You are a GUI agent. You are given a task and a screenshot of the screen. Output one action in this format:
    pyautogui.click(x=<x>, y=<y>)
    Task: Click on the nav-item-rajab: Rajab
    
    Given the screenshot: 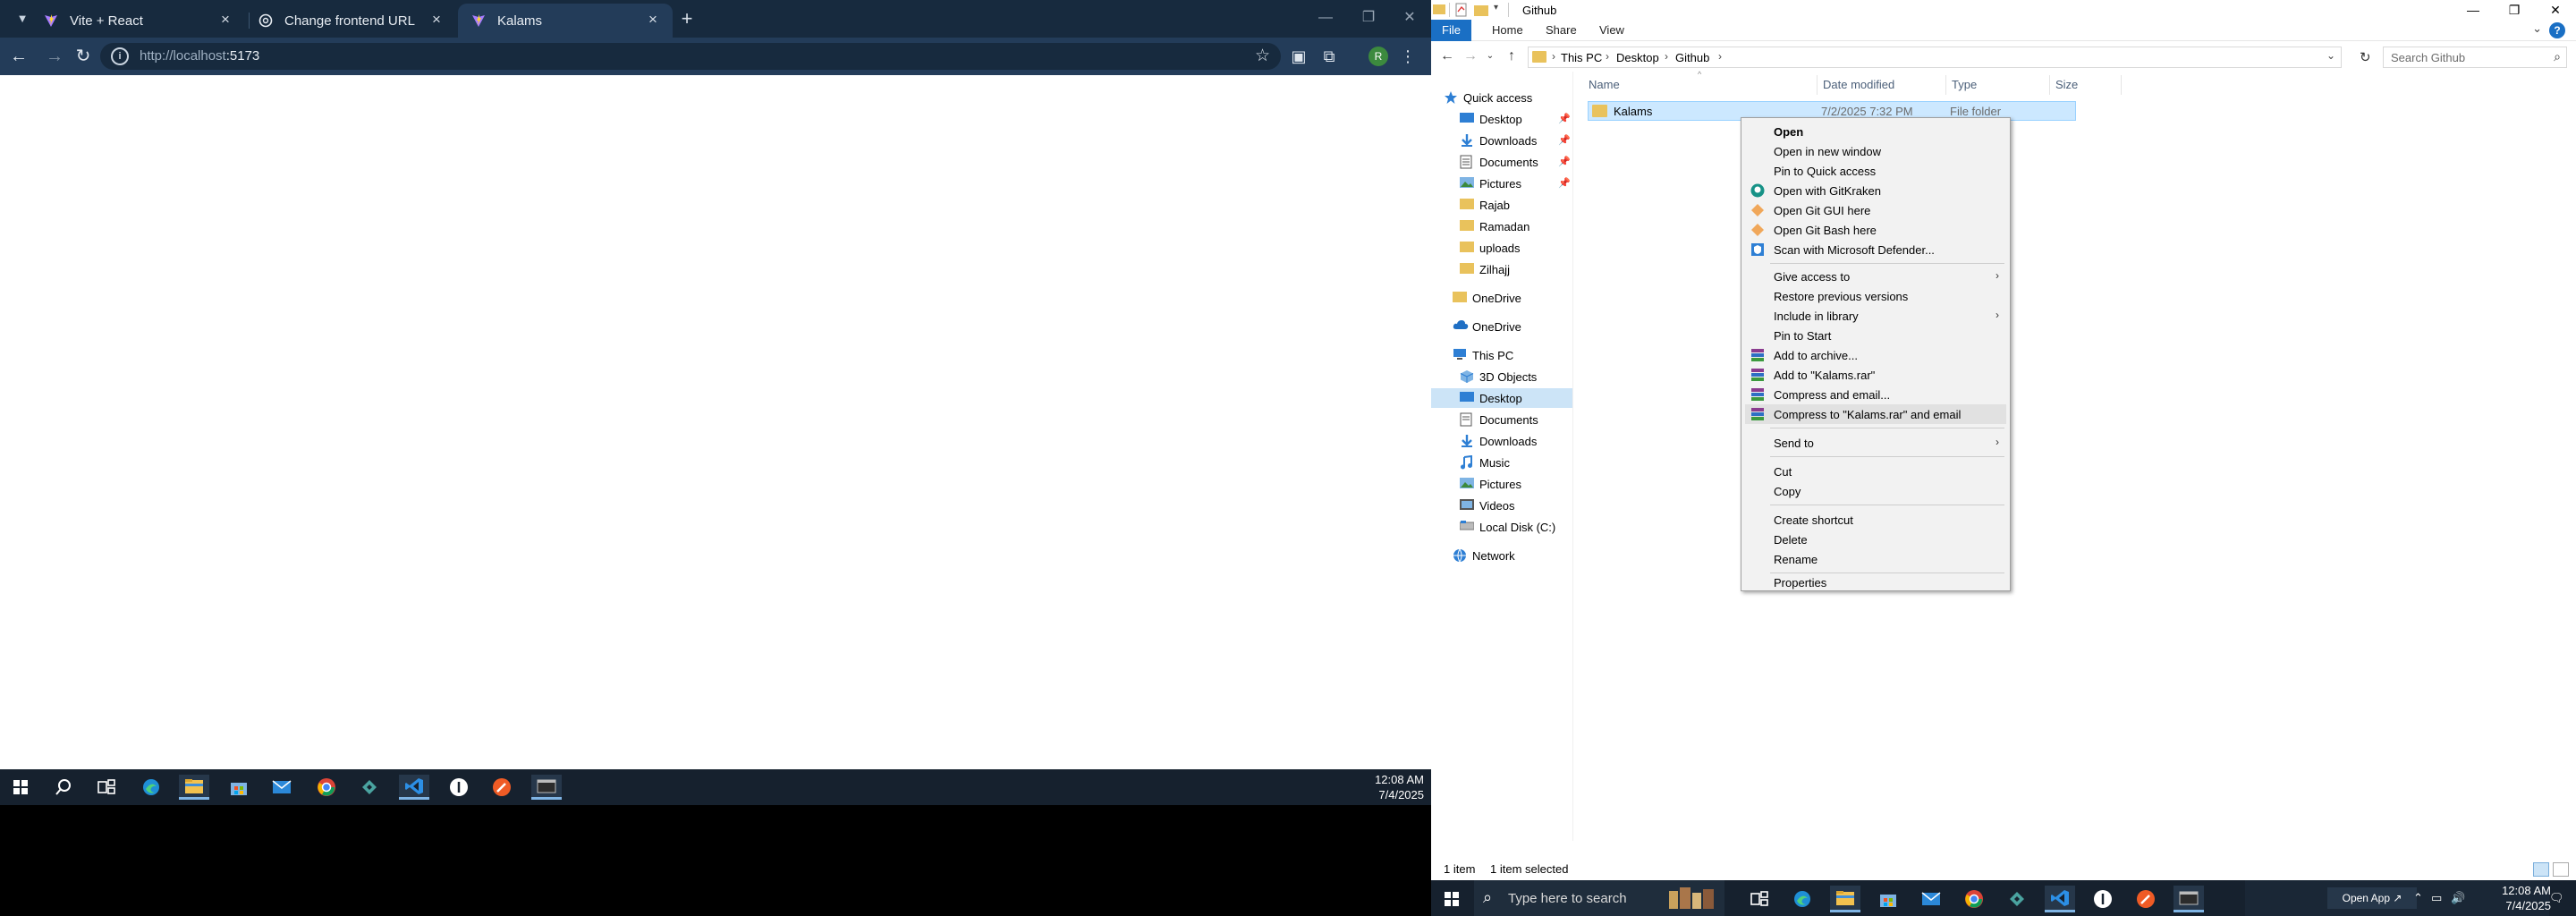 What is the action you would take?
    pyautogui.click(x=1485, y=205)
    